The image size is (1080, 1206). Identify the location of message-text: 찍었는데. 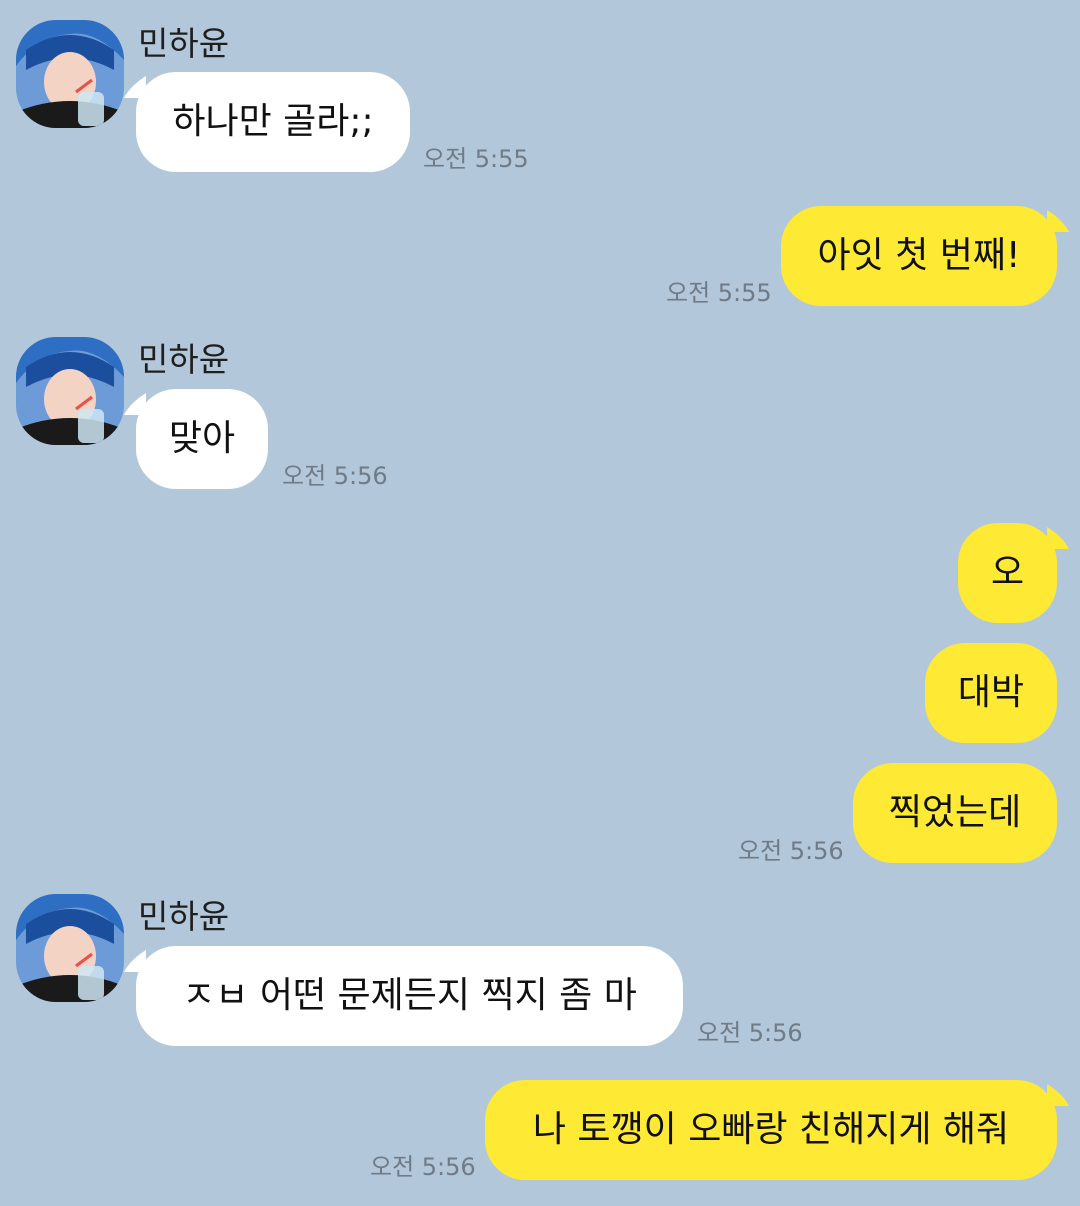
(955, 812).